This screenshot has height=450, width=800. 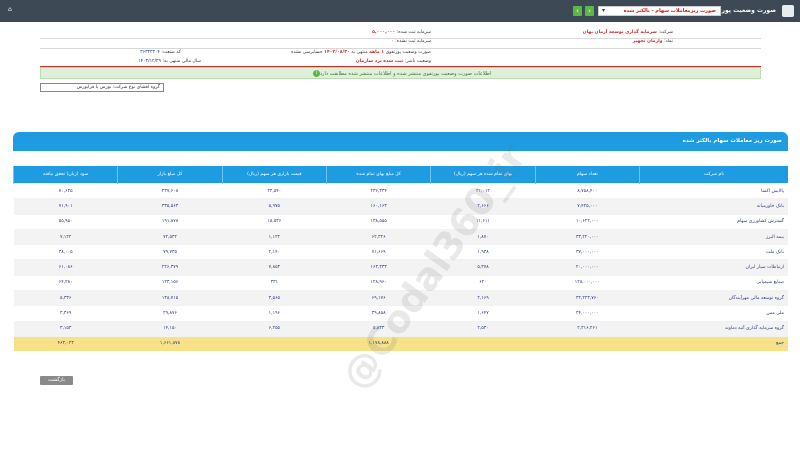 What do you see at coordinates (170, 175) in the screenshot?
I see `col-header: کل مبلغ بازار` at bounding box center [170, 175].